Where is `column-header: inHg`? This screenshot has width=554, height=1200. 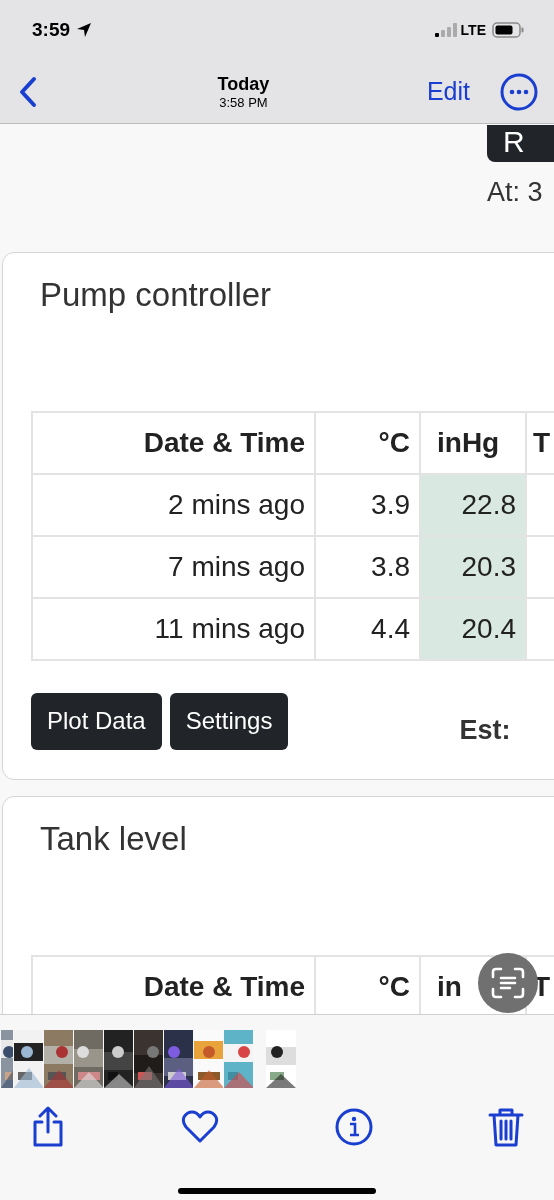 column-header: inHg is located at coordinates (468, 442).